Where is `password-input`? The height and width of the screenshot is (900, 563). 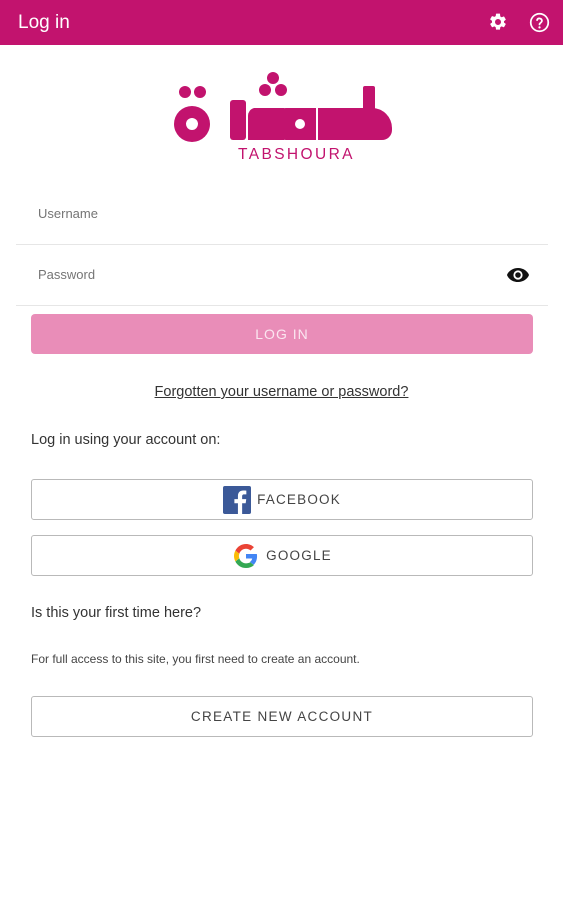 password-input is located at coordinates (282, 274).